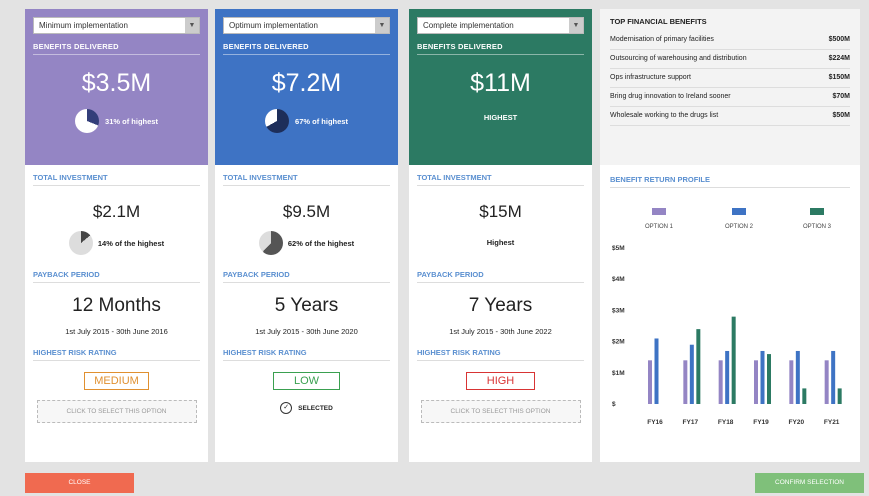 The height and width of the screenshot is (496, 869). What do you see at coordinates (116, 381) in the screenshot?
I see `risk-badge: MEDIUM` at bounding box center [116, 381].